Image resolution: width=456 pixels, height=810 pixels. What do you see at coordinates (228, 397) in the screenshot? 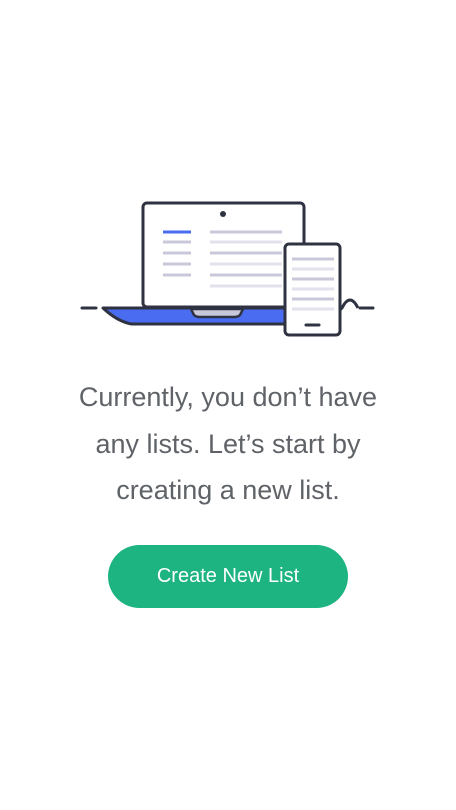
I see `message-line-1: Currently, you don’t have` at bounding box center [228, 397].